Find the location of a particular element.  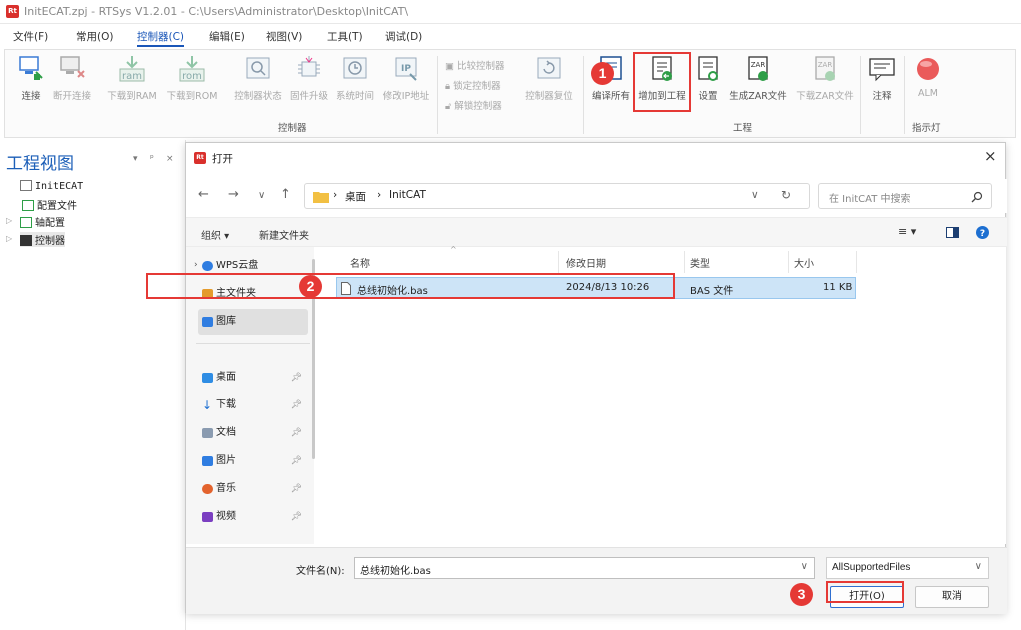

download-ram-button: ram 下载到RAM is located at coordinates (132, 78).